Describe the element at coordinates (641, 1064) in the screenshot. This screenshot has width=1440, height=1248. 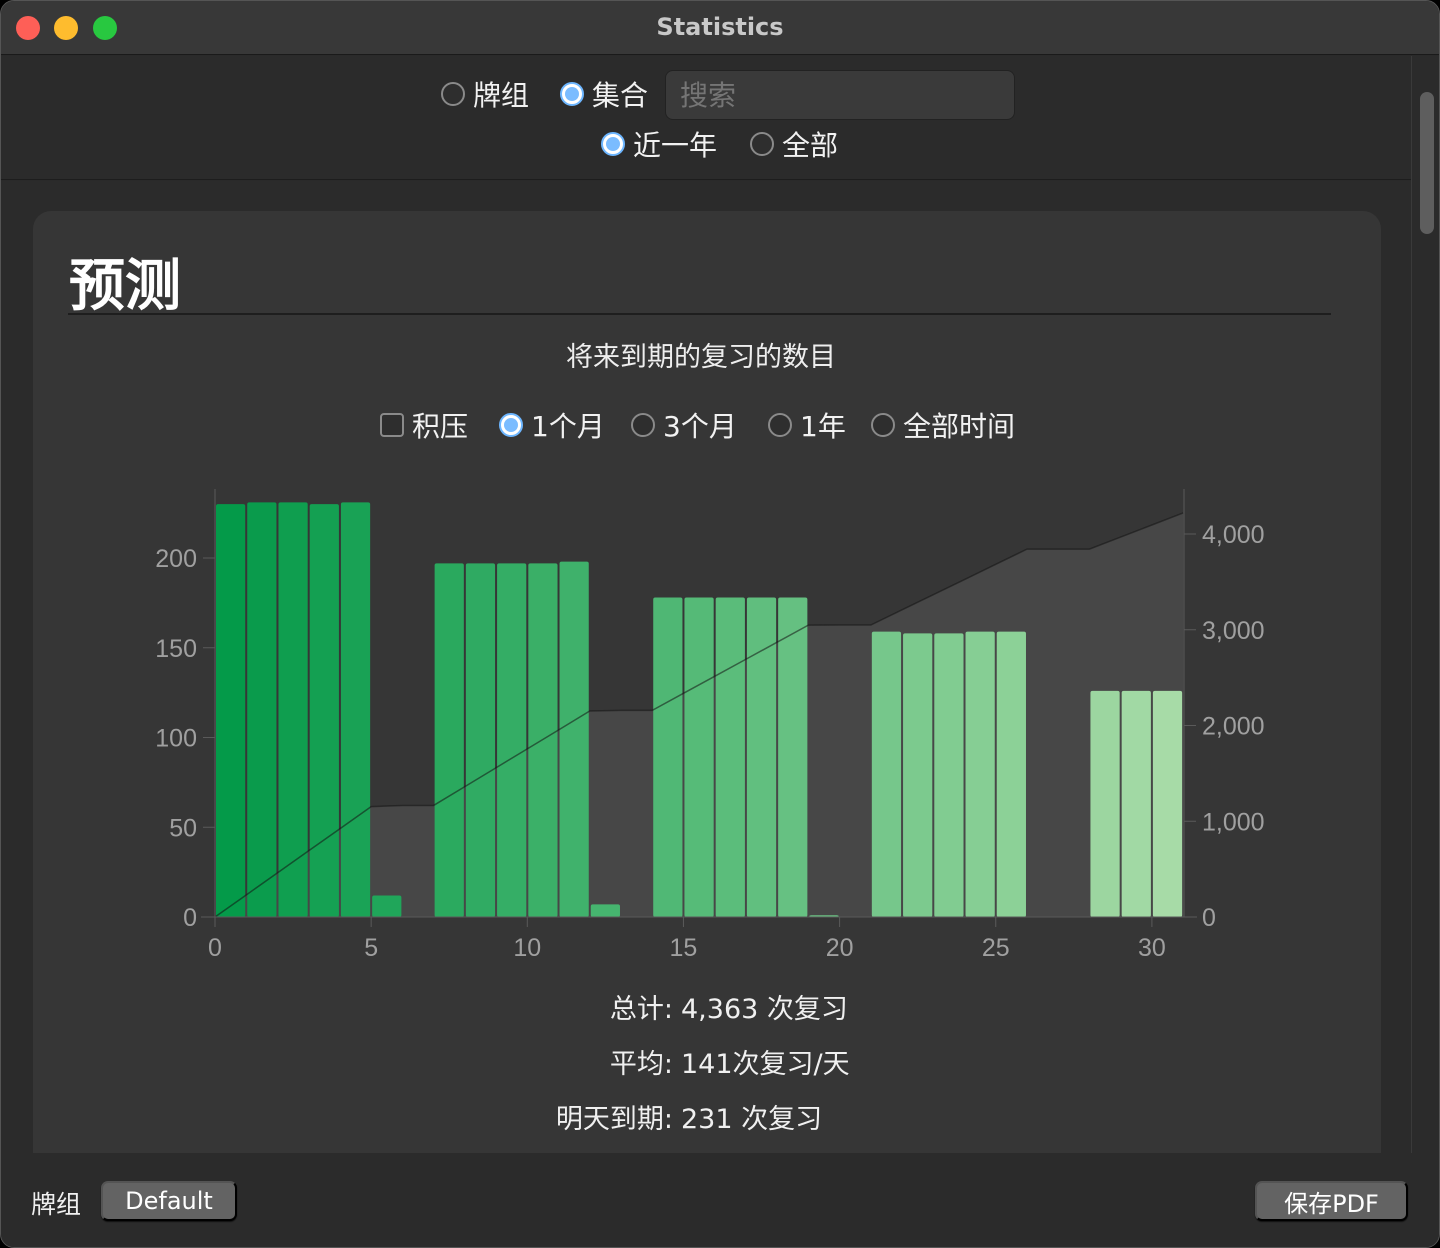
I see `stat-label: 平均:` at that location.